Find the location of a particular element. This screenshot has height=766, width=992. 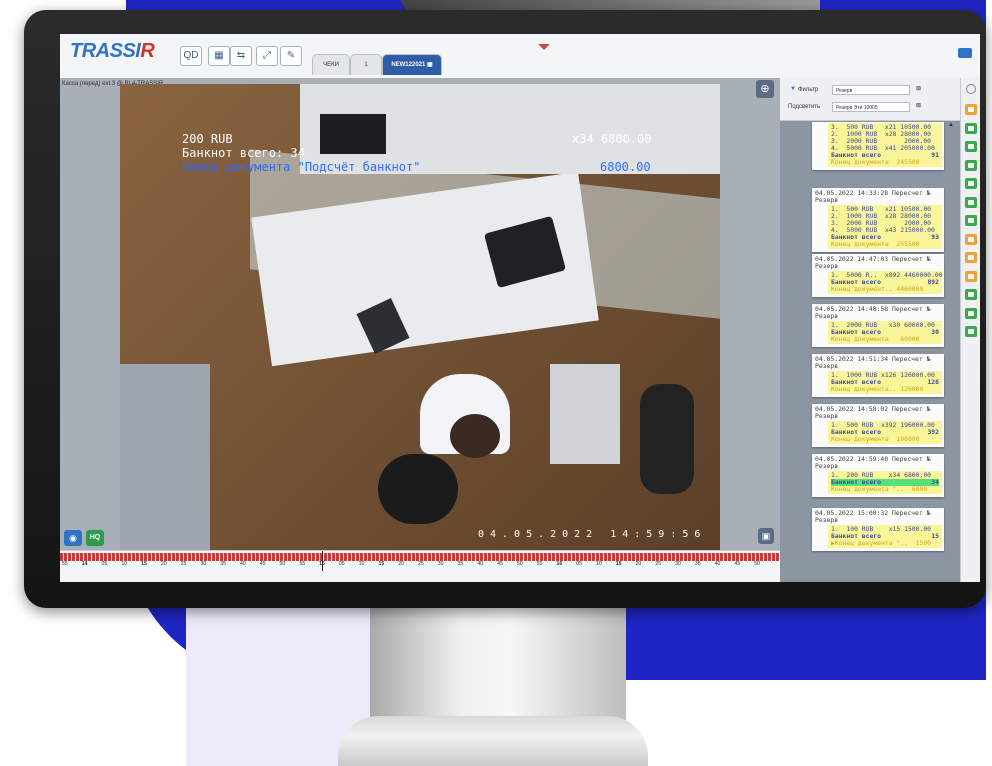

receipt-end-line: Конец документа 245500 is located at coordinates (875, 162).